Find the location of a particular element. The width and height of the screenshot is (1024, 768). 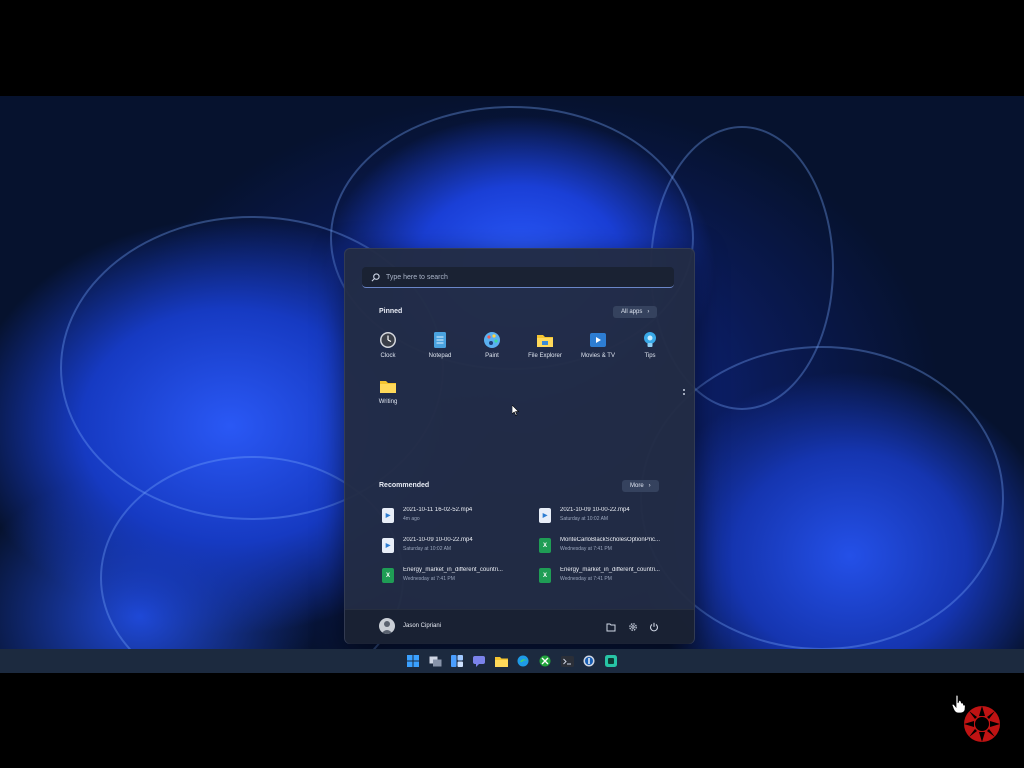

start-windows-icon is located at coordinates (413, 661).